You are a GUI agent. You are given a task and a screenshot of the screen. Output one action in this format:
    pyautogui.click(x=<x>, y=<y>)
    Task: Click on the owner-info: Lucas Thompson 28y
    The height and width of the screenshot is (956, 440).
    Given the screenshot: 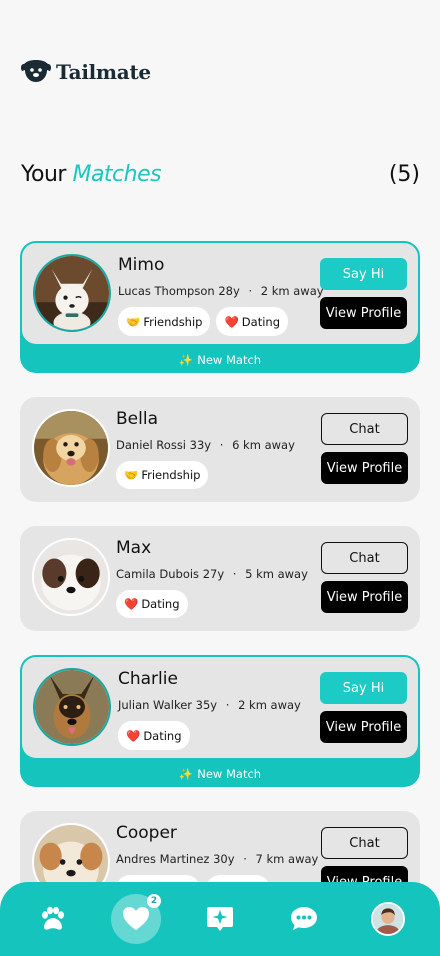 What is the action you would take?
    pyautogui.click(x=179, y=291)
    